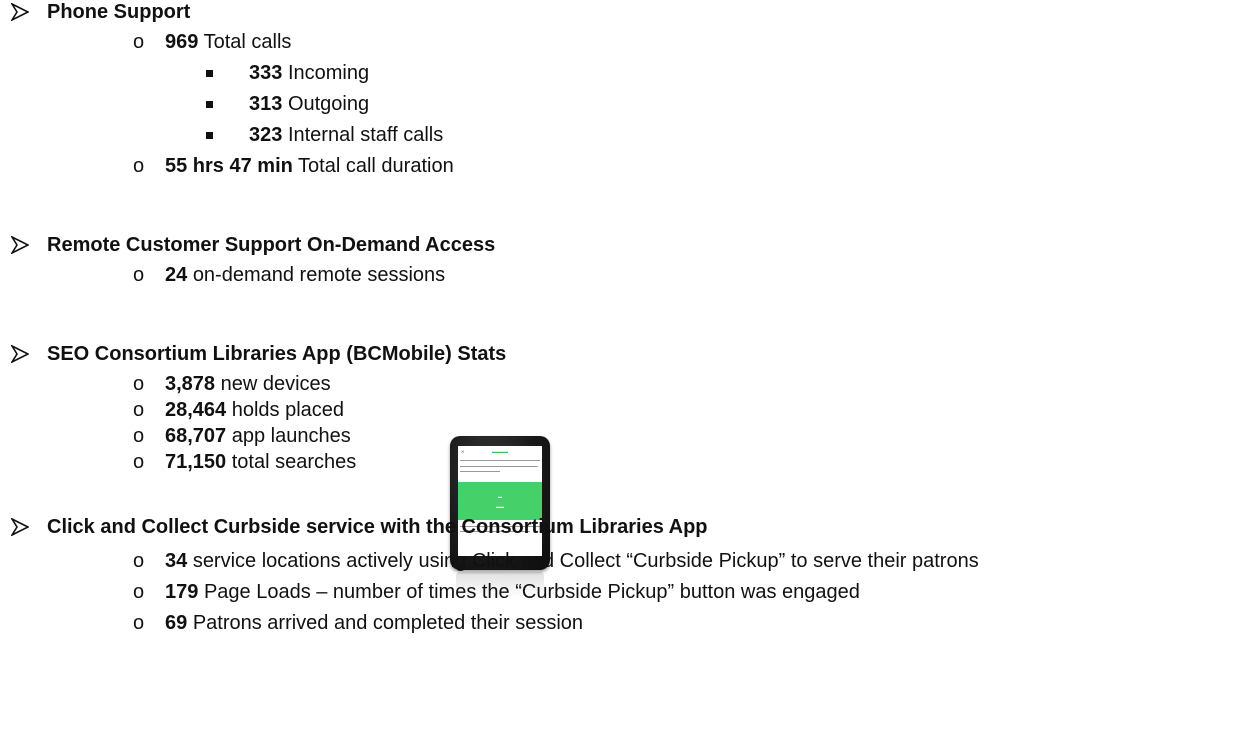  I want to click on list-item: 71,150 total searches, so click(260, 462).